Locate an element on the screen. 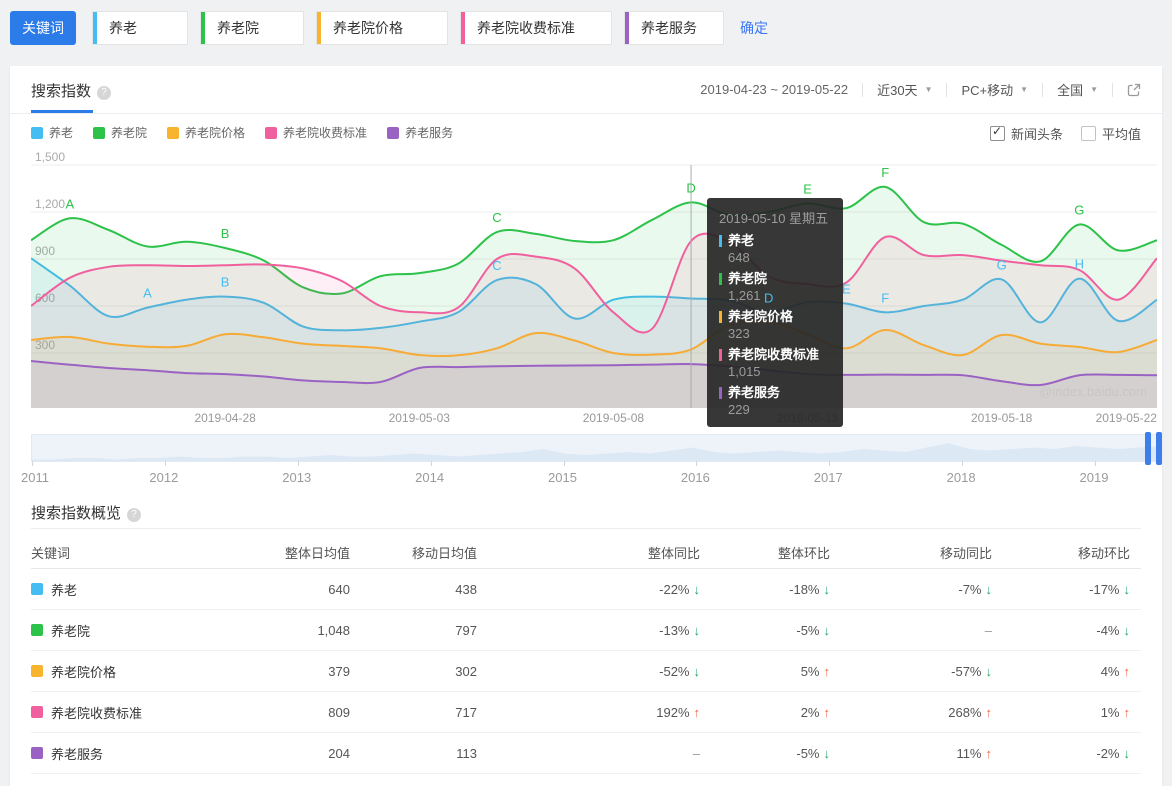 The image size is (1172, 786). dropdown-value: 近30天 is located at coordinates (897, 90).